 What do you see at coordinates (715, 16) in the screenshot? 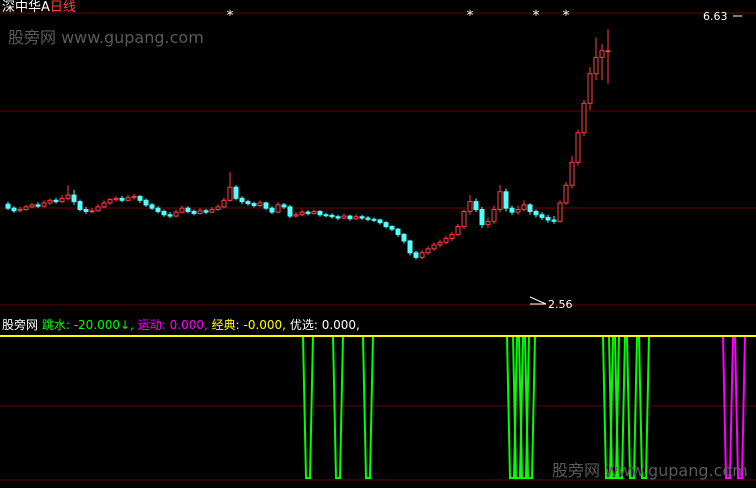
I see `high-price-label: 6.63` at bounding box center [715, 16].